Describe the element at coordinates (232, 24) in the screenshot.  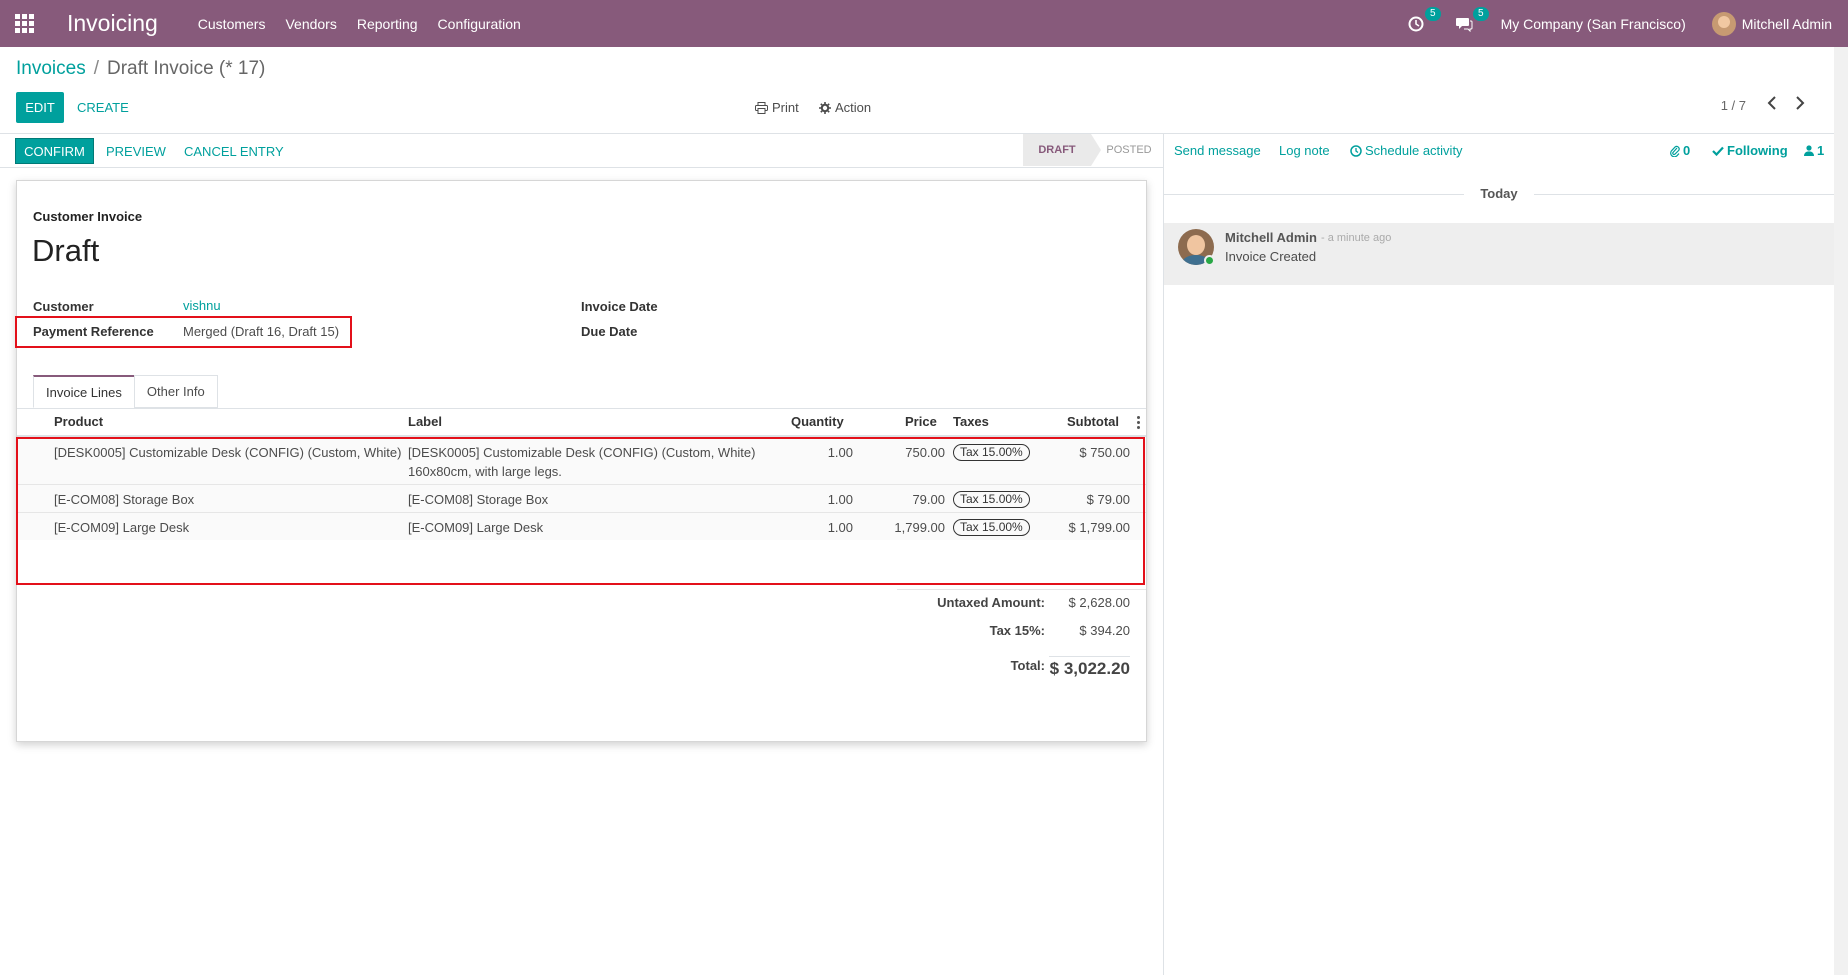
I see `menu-customers: Customers` at that location.